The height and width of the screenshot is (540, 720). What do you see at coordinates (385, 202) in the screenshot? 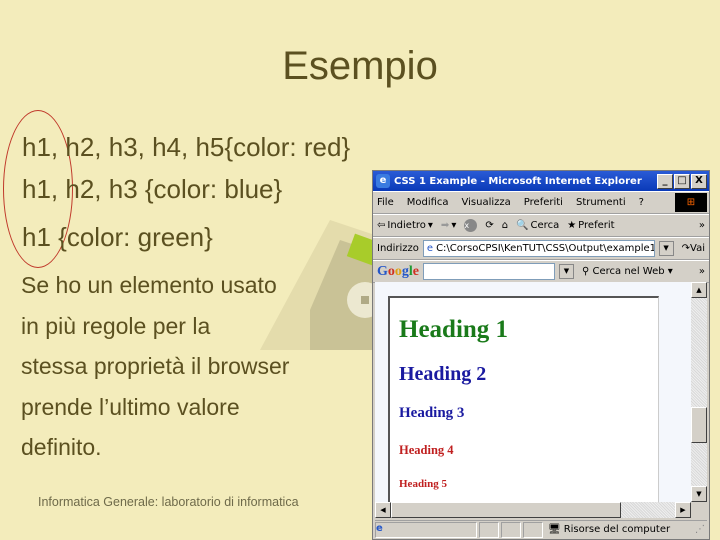
I see `menu-file: File` at bounding box center [385, 202].